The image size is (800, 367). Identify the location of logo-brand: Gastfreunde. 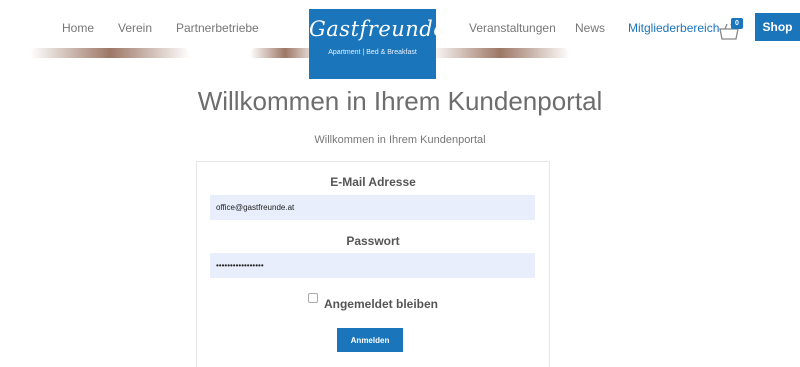
(378, 29).